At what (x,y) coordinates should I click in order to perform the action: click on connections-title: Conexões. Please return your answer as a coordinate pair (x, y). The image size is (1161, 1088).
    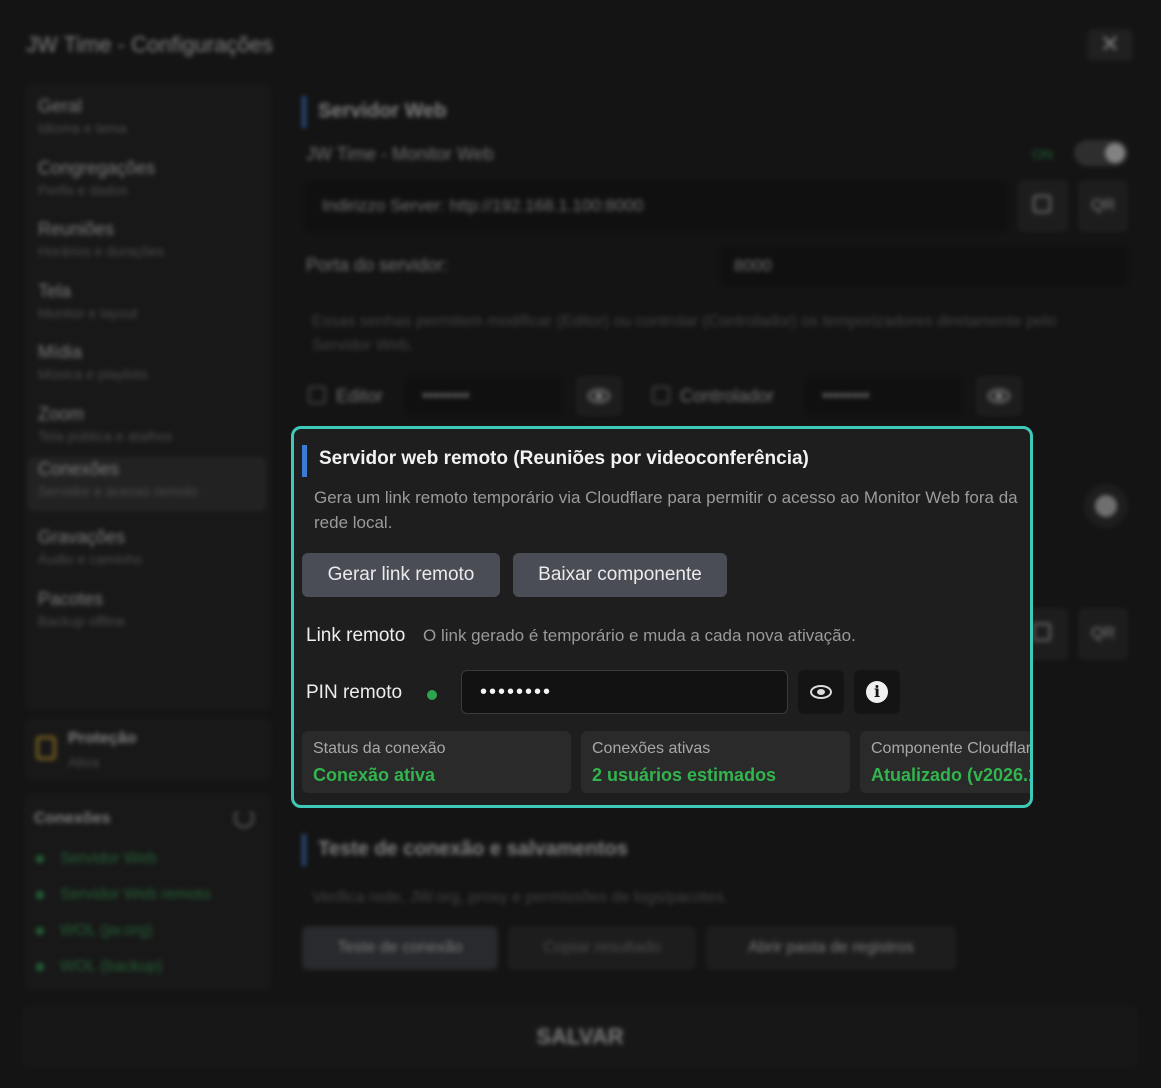
    Looking at the image, I should click on (72, 818).